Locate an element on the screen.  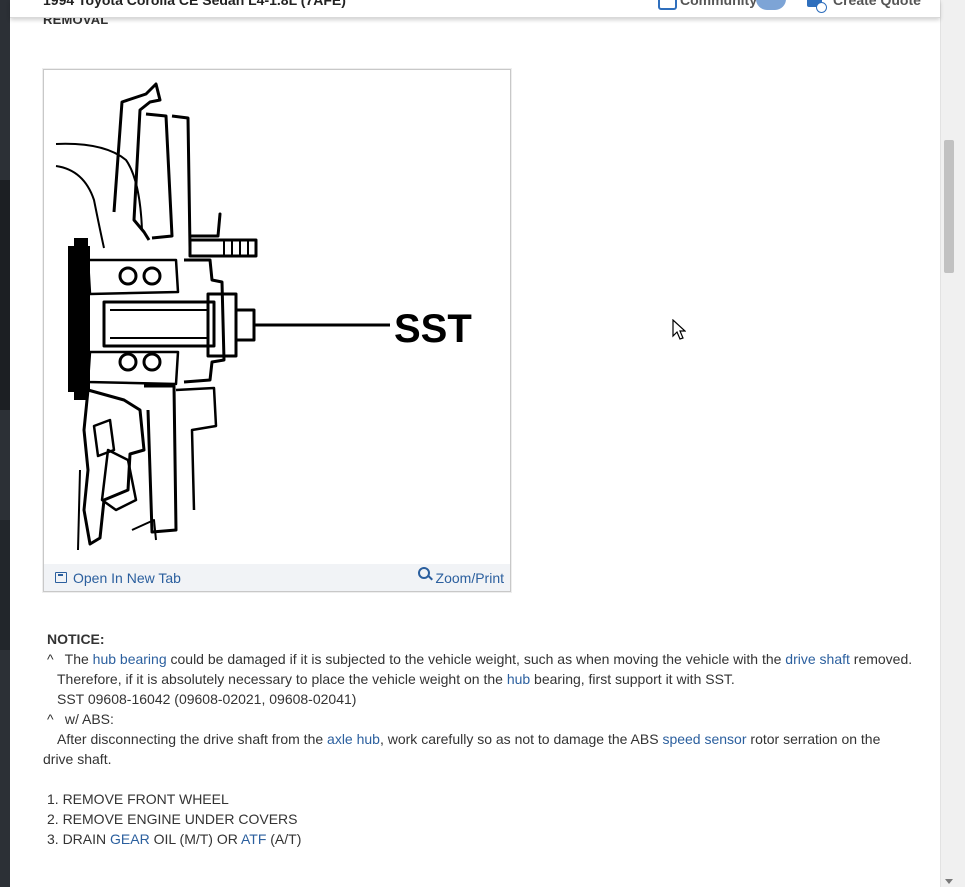
sst-callout-label: SST is located at coordinates (433, 329).